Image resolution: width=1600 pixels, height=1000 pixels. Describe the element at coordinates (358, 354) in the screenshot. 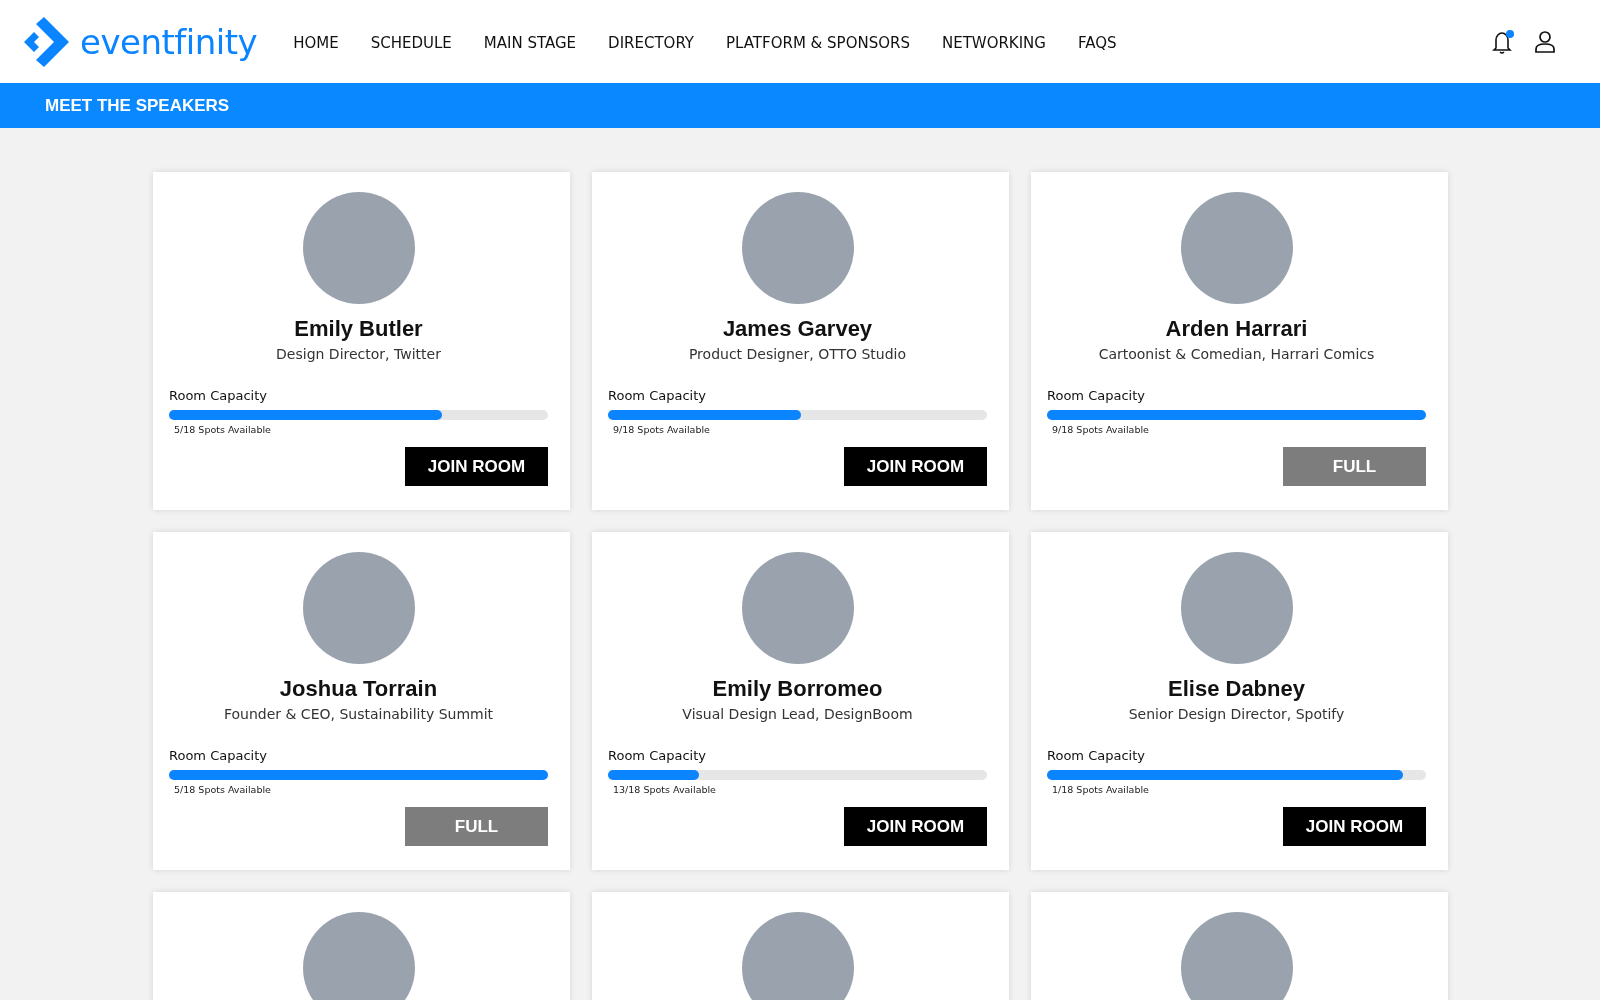

I see `speaker-role: Design Director, Twitter` at that location.